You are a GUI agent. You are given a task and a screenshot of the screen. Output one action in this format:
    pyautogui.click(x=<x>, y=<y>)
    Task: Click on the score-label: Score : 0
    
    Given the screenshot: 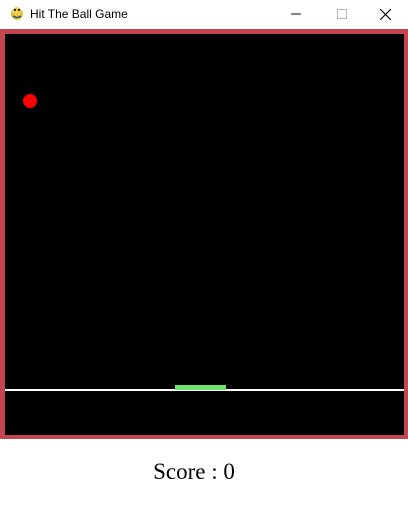 What is the action you would take?
    pyautogui.click(x=194, y=471)
    